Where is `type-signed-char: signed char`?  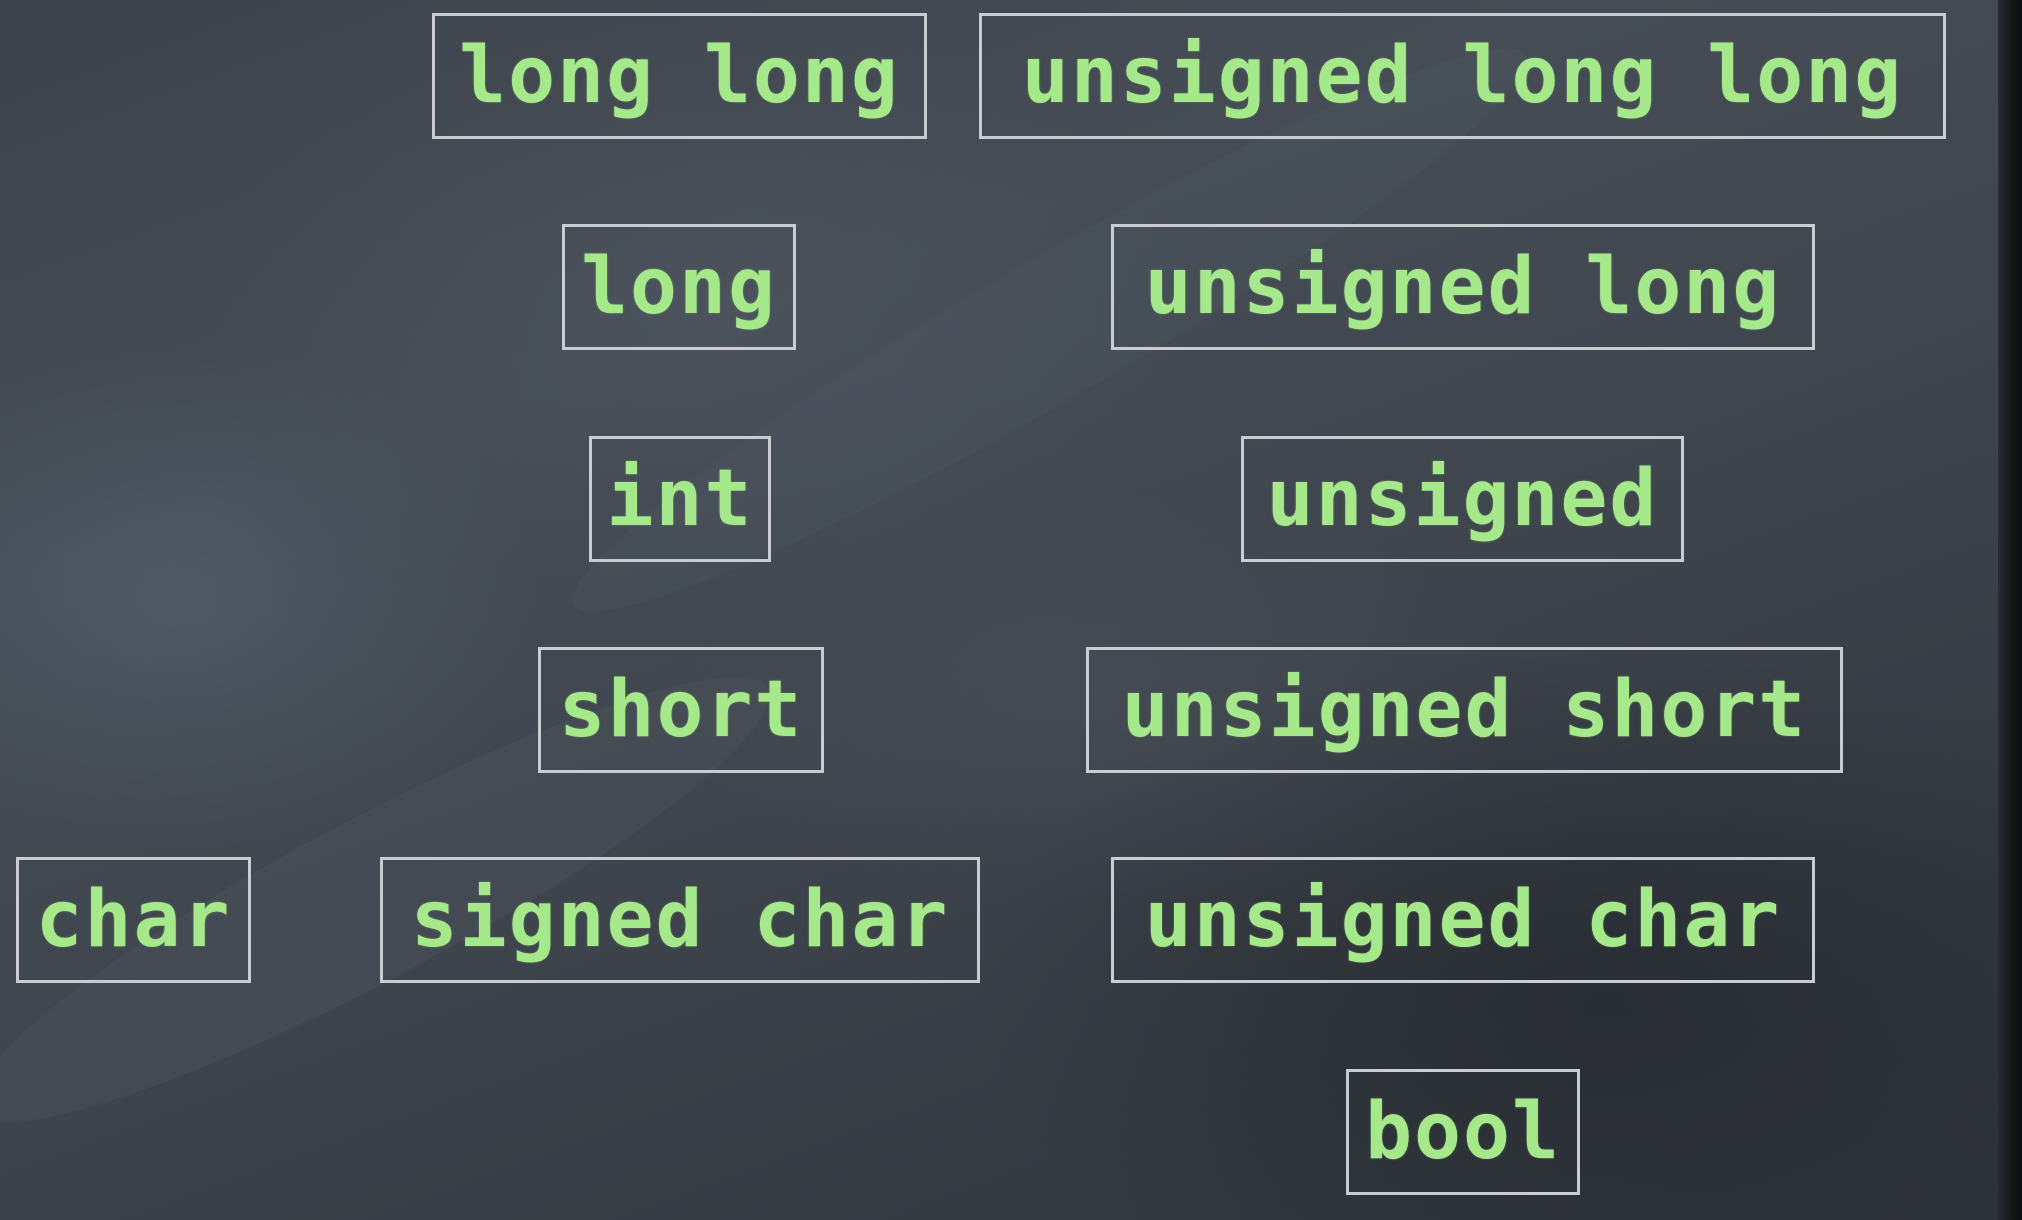 type-signed-char: signed char is located at coordinates (680, 920).